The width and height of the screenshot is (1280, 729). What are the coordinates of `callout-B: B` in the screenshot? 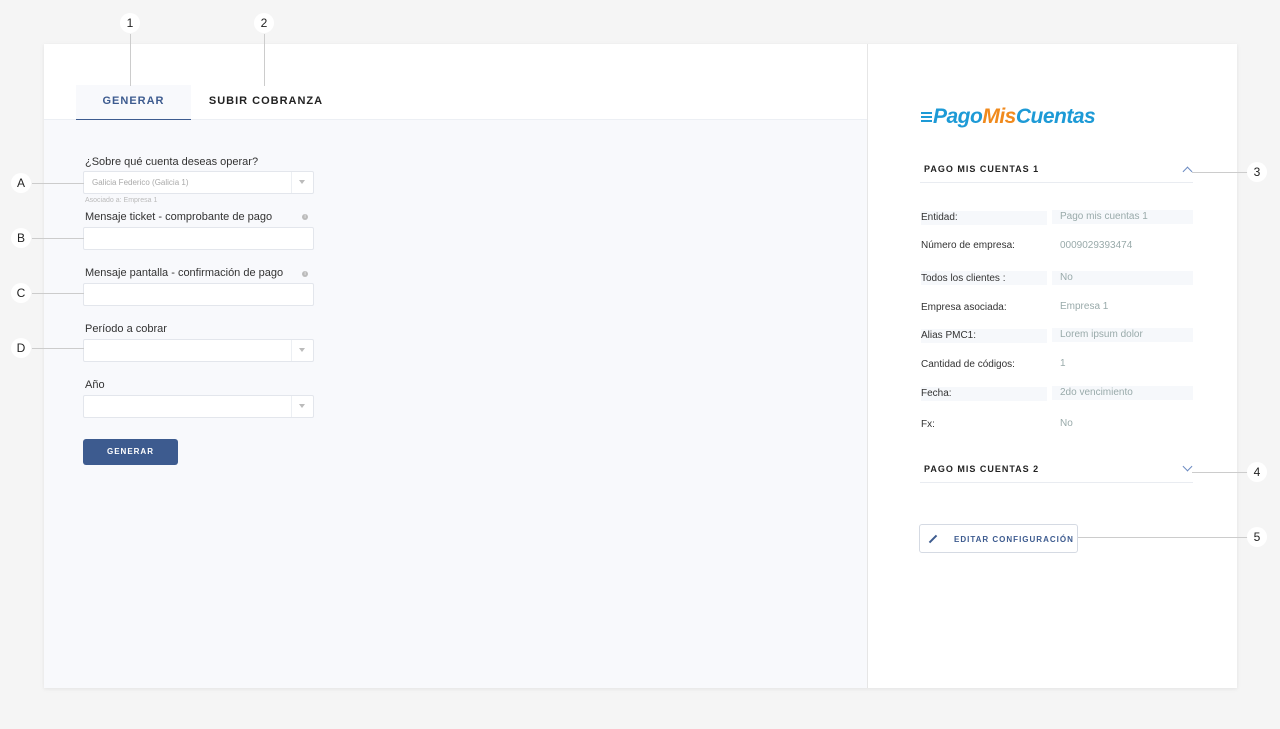 It's located at (21, 238).